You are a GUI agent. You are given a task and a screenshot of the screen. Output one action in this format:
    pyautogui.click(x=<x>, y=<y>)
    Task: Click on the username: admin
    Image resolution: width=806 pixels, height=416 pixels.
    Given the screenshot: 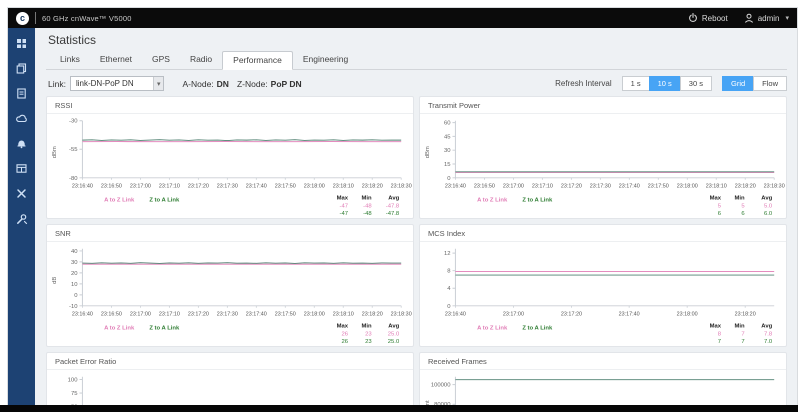 What is the action you would take?
    pyautogui.click(x=768, y=18)
    